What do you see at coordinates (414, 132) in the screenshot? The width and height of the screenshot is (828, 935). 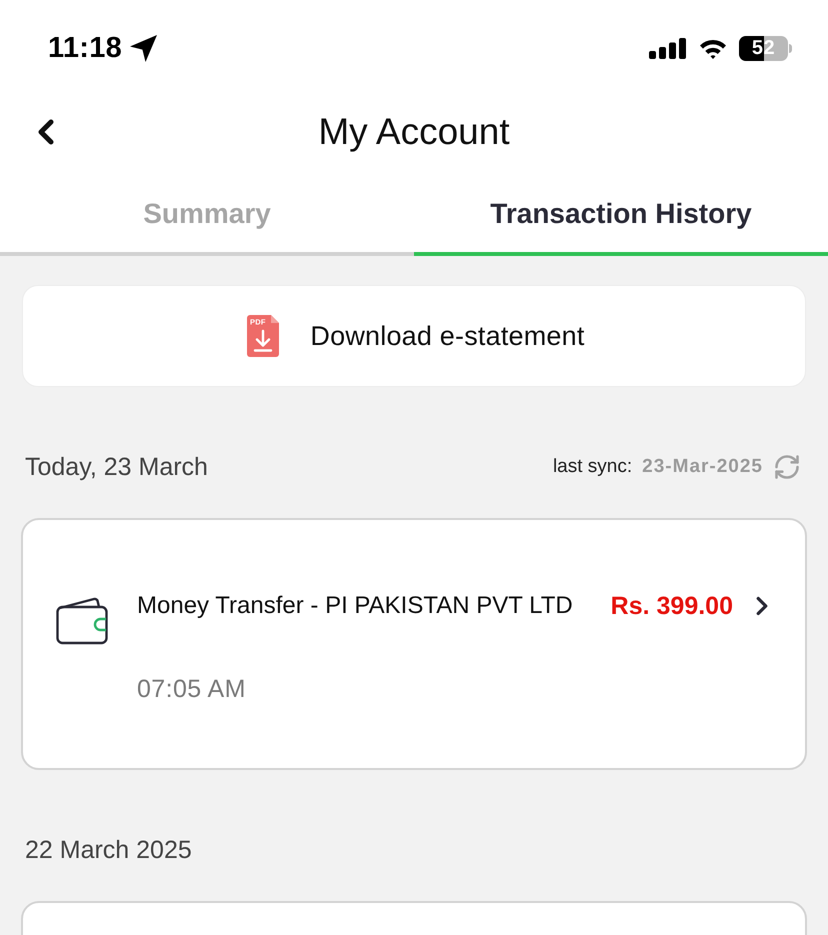 I see `page-title: My Account` at bounding box center [414, 132].